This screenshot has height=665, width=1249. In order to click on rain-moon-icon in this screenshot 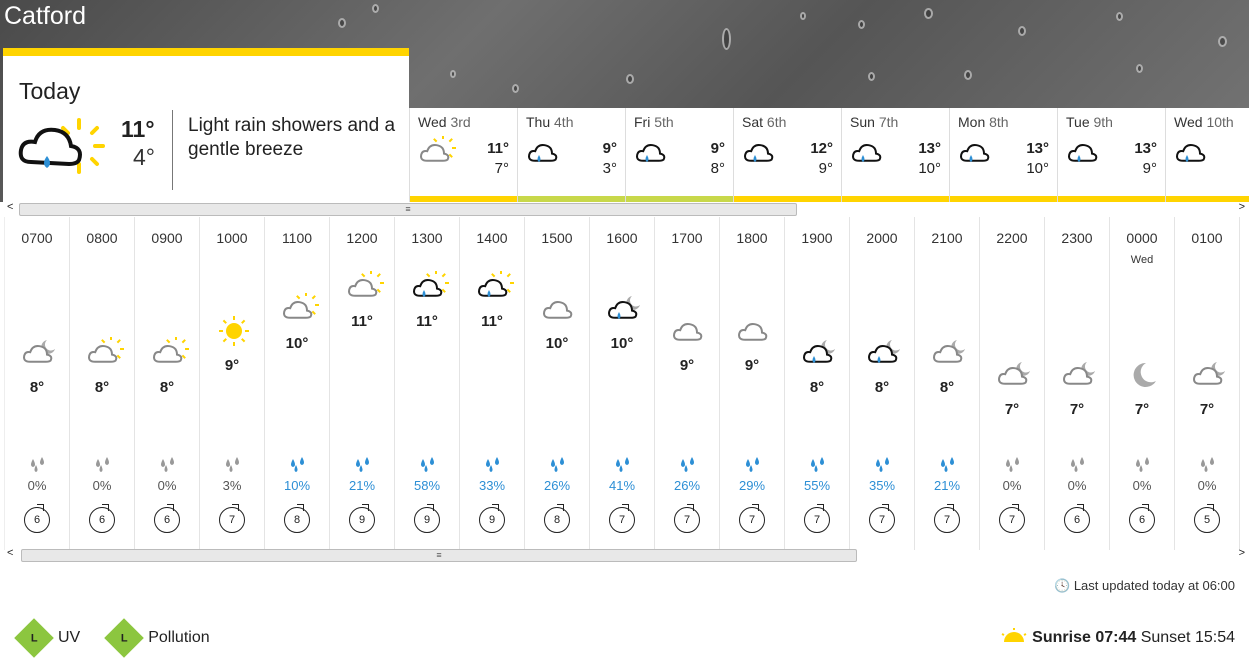, I will do `click(624, 311)`.